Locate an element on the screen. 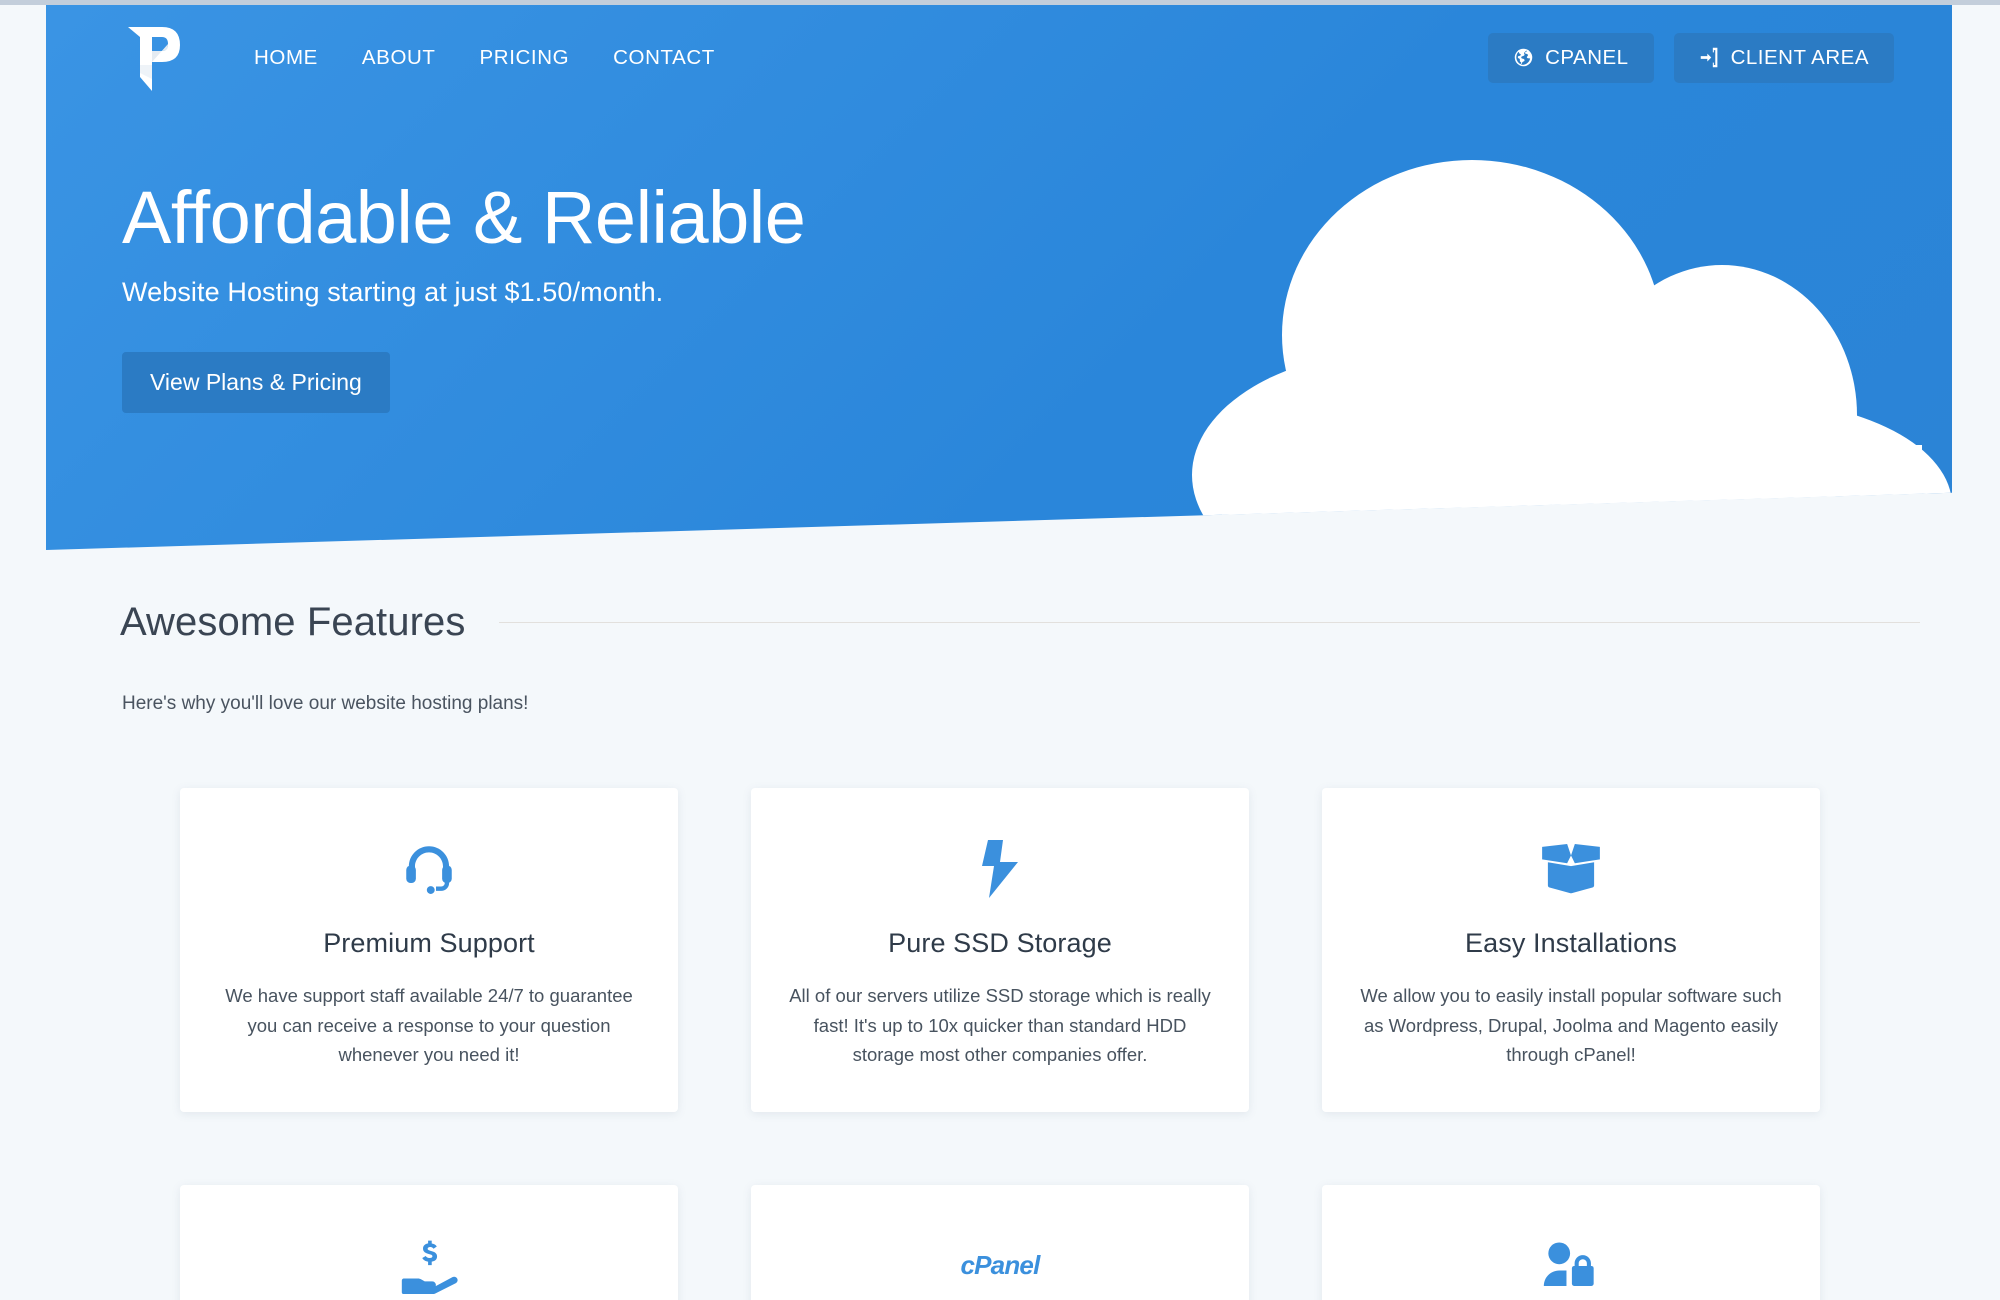 The height and width of the screenshot is (1300, 2000). open-box-icon-wrap is located at coordinates (1571, 869).